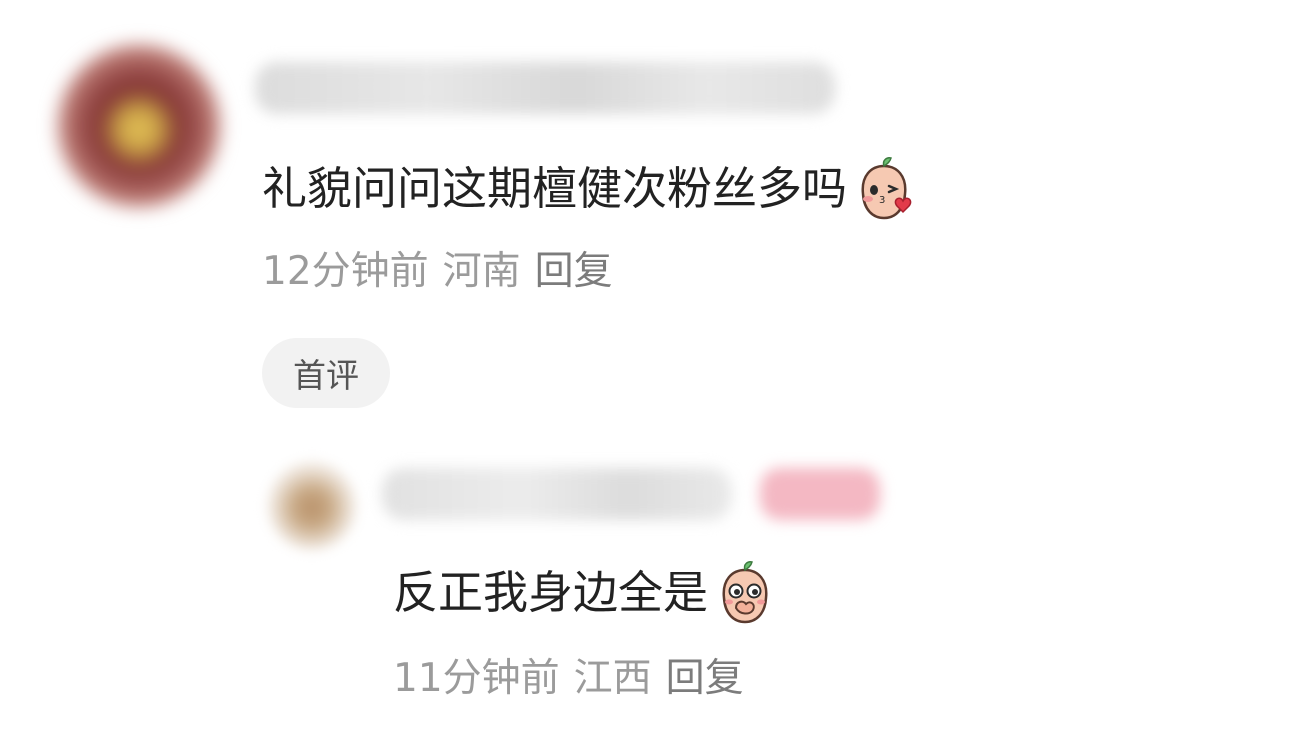 The image size is (1290, 746). I want to click on comment-meta: 12分钟前 河南 回复, so click(444, 272).